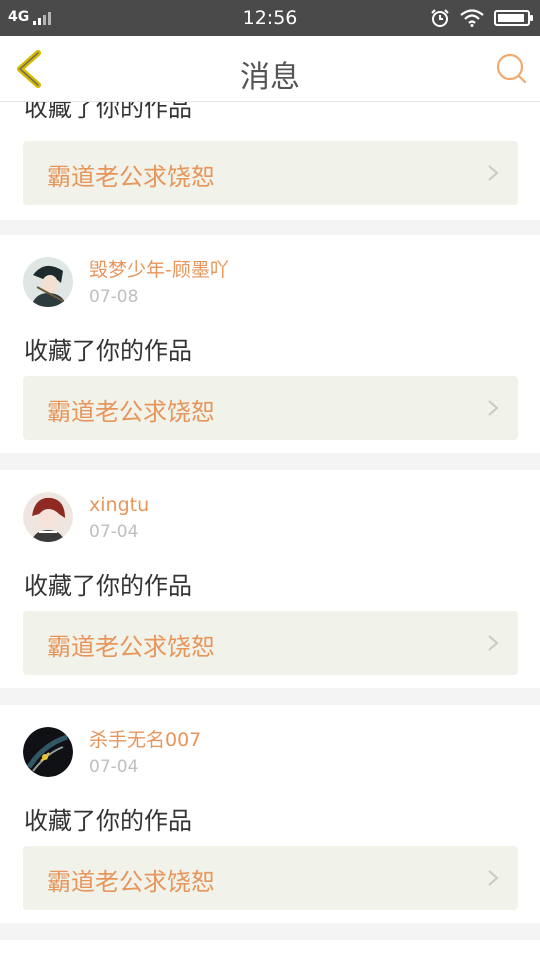 This screenshot has height=960, width=540. I want to click on nav-bar: 消息, so click(270, 69).